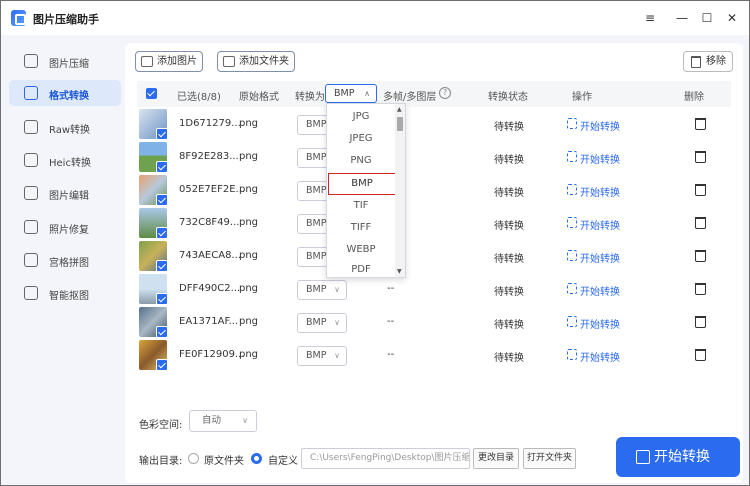 Image resolution: width=750 pixels, height=486 pixels. What do you see at coordinates (399, 109) in the screenshot?
I see `scroll-up-icon: ▲` at bounding box center [399, 109].